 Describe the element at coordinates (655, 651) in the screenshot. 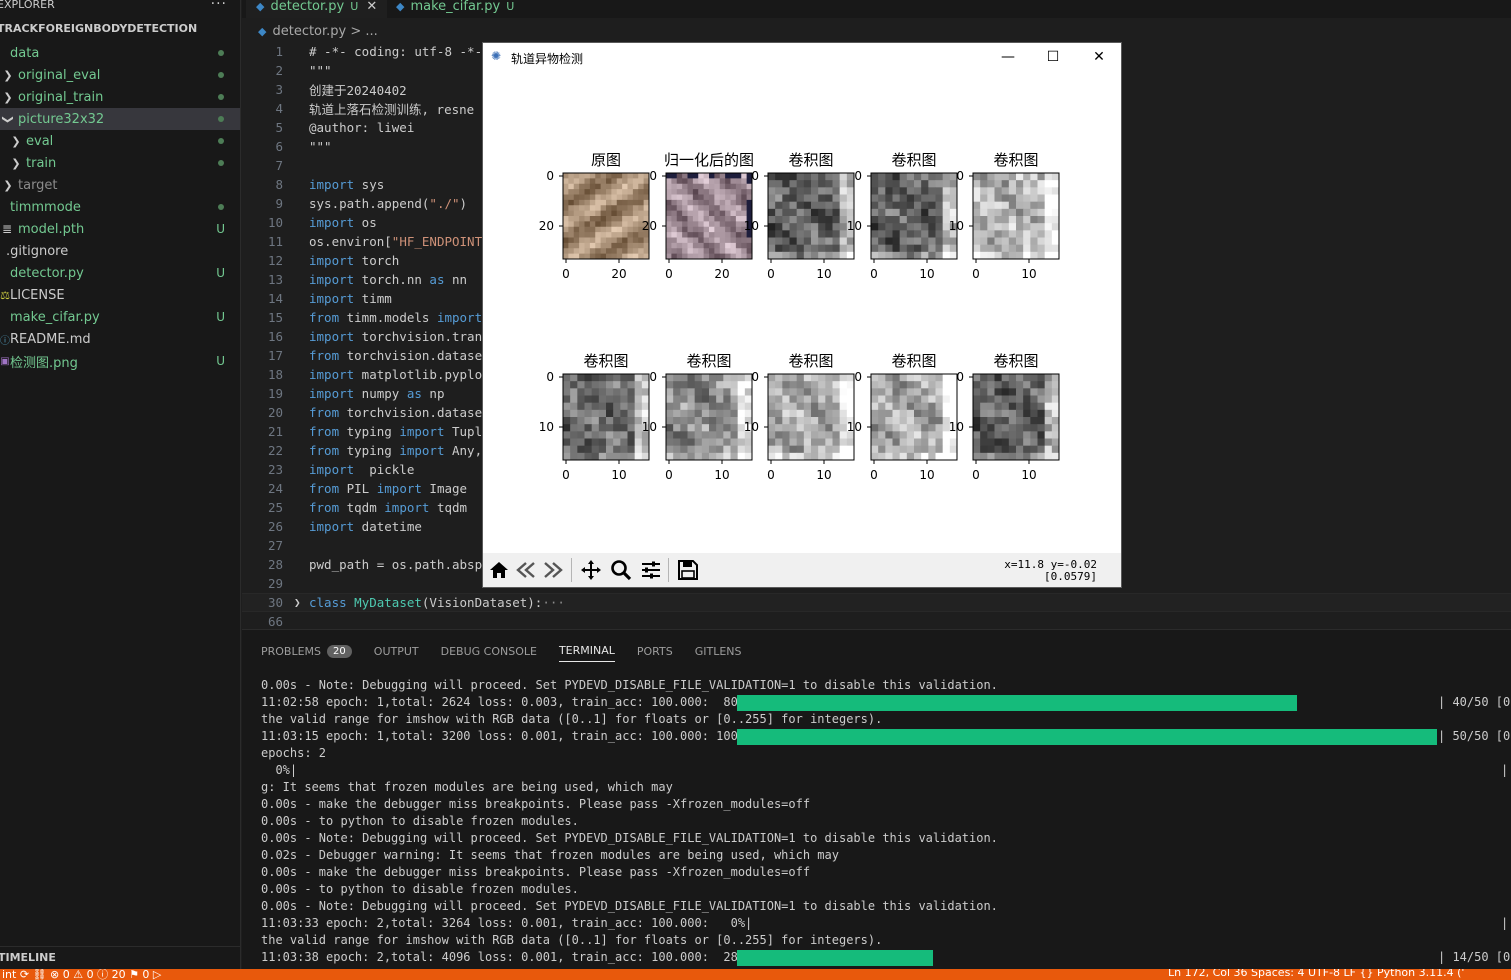

I see `tab-ports: PORTS` at that location.